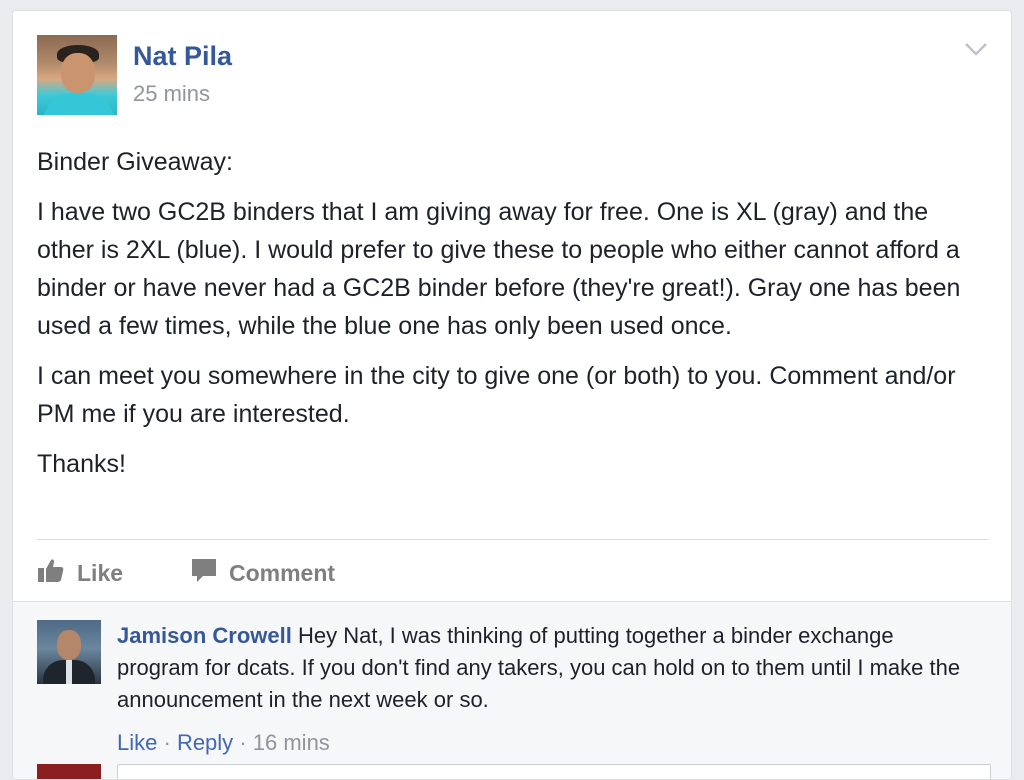 The width and height of the screenshot is (1024, 780). I want to click on thumbs-up-icon, so click(51, 573).